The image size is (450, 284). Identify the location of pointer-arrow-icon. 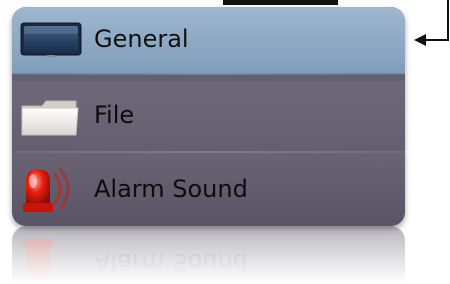
(431, 23).